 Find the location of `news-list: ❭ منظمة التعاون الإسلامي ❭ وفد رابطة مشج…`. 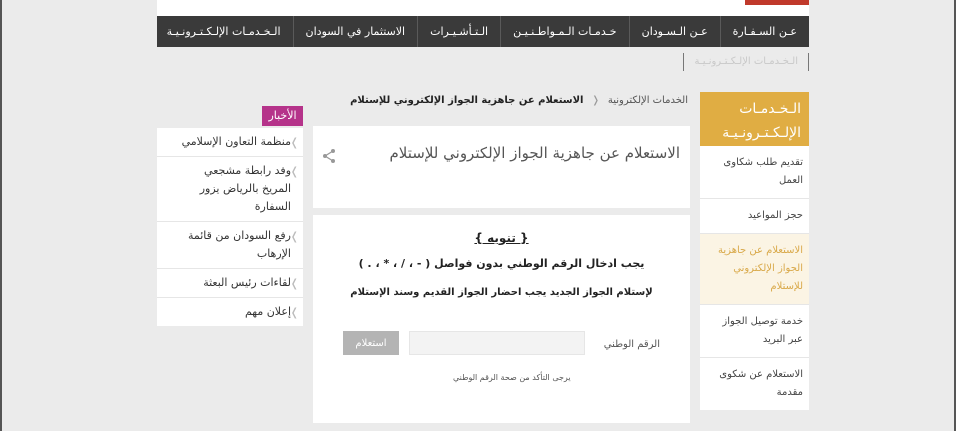

news-list: ❭ منظمة التعاون الإسلامي ❭ وفد رابطة مشج… is located at coordinates (230, 227).